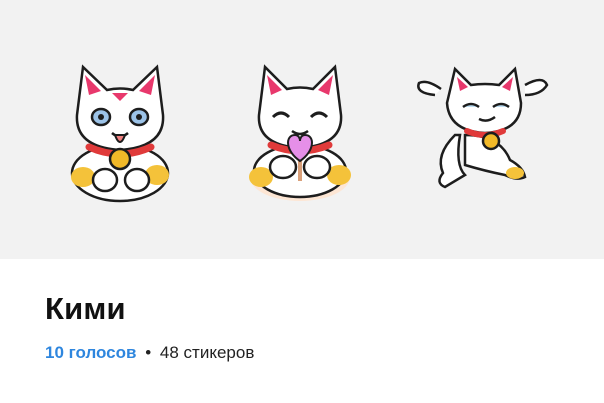 This screenshot has height=403, width=604. I want to click on cat-tongue-icon, so click(120, 133).